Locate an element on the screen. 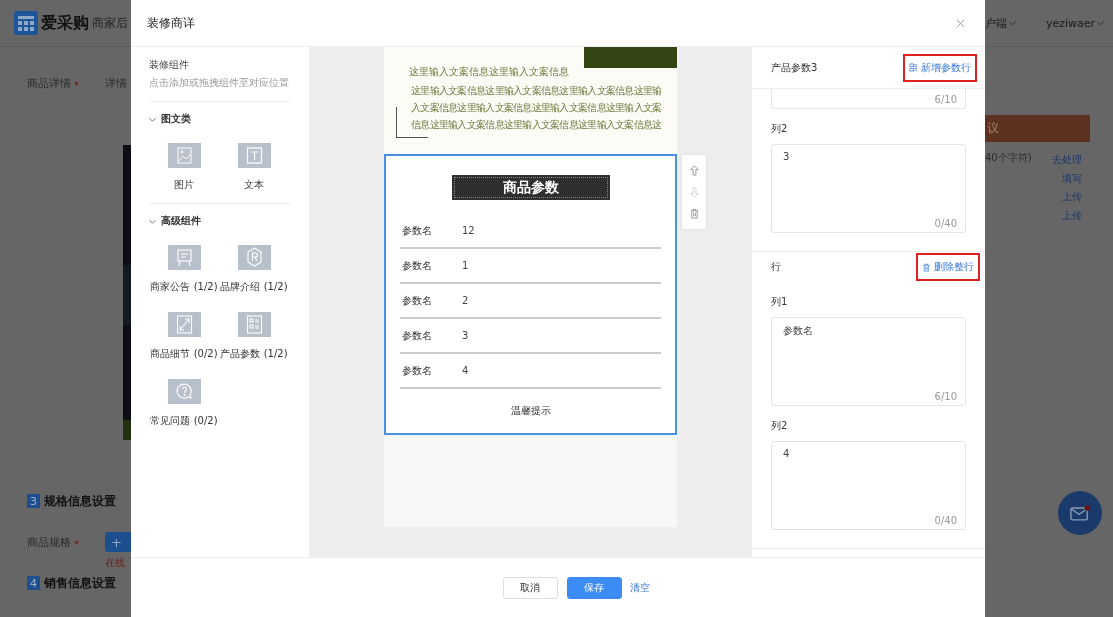 The image size is (1113, 617). suggestion-header: 议 is located at coordinates (1037, 128).